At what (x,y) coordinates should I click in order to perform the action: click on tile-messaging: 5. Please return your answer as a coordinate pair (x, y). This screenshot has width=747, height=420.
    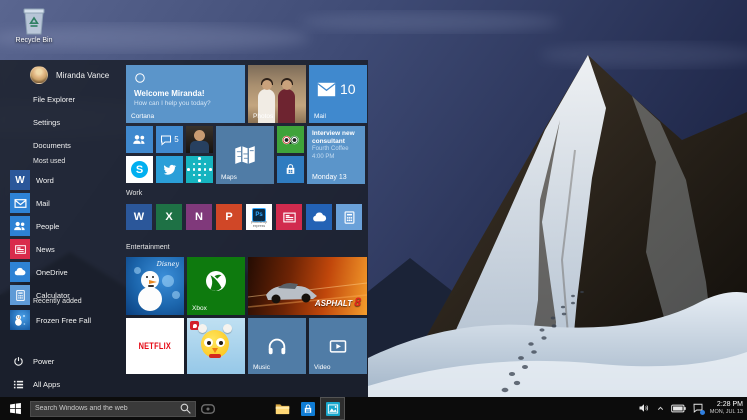
    Looking at the image, I should click on (169, 139).